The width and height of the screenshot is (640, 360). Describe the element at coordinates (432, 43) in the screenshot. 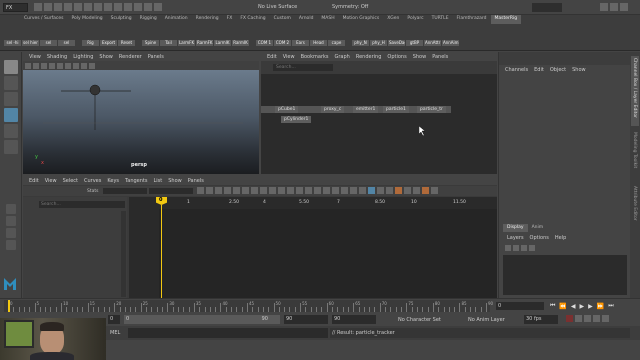

I see `shelf-button: AnnAttr` at that location.